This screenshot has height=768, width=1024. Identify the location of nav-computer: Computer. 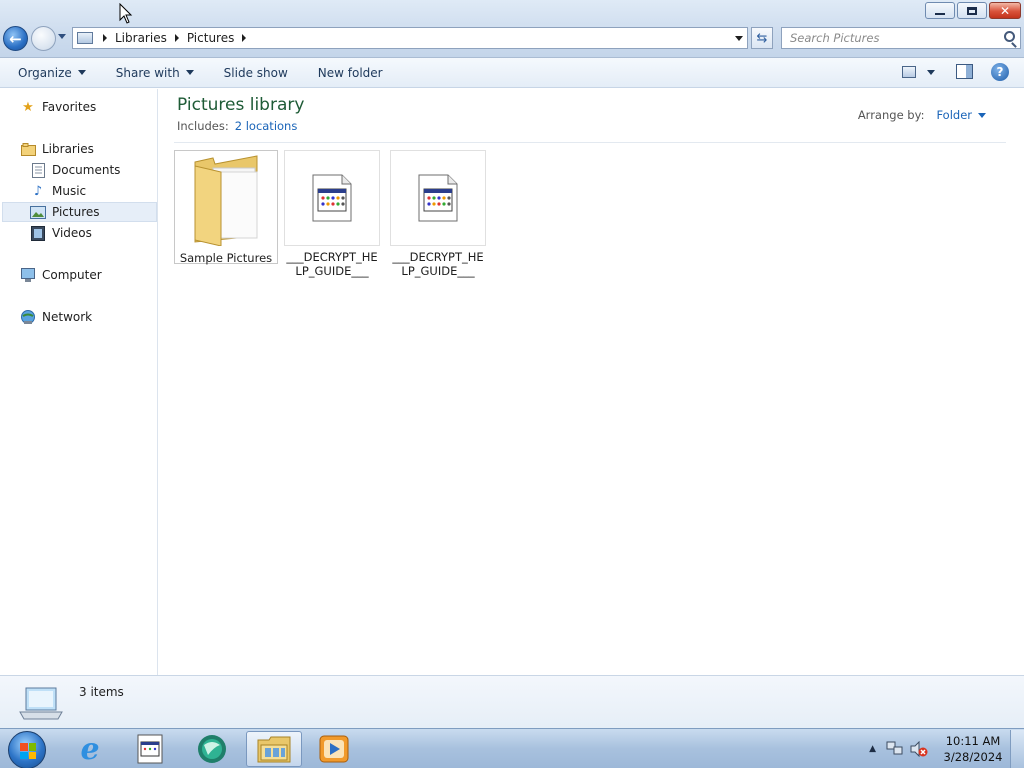
(61, 275).